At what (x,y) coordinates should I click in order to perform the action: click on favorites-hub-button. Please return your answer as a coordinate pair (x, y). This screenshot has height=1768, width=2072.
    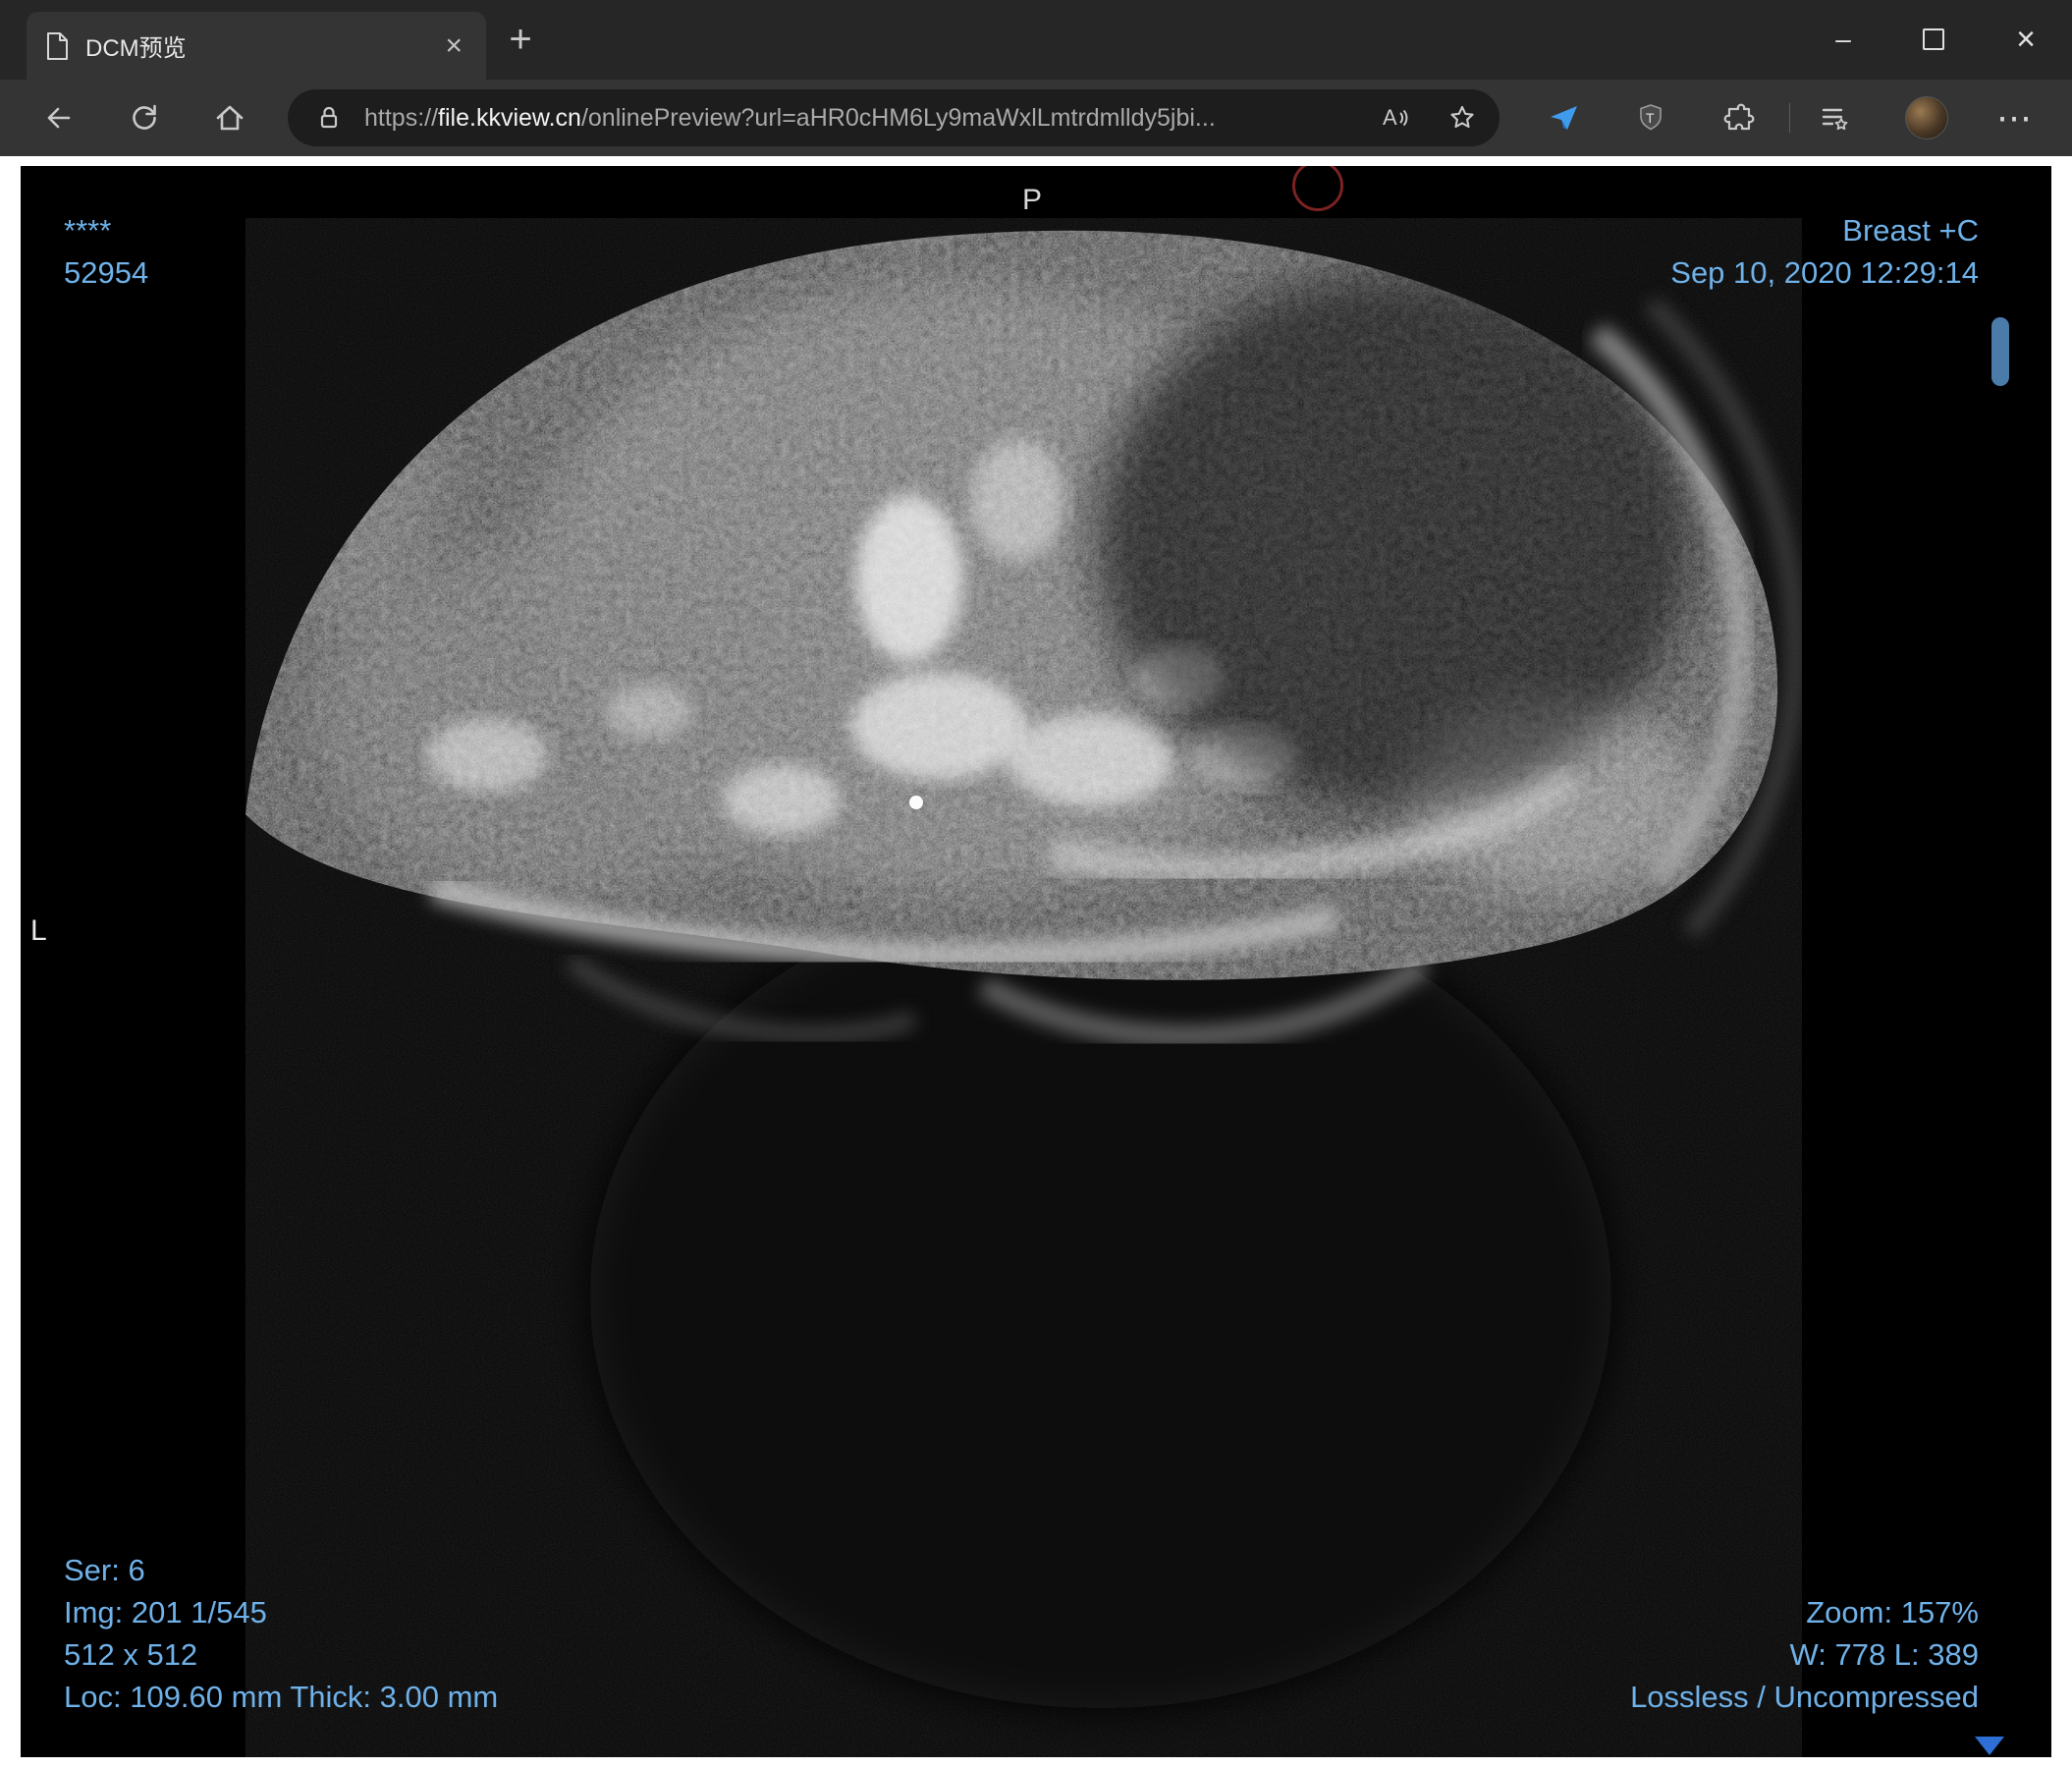
    Looking at the image, I should click on (1834, 117).